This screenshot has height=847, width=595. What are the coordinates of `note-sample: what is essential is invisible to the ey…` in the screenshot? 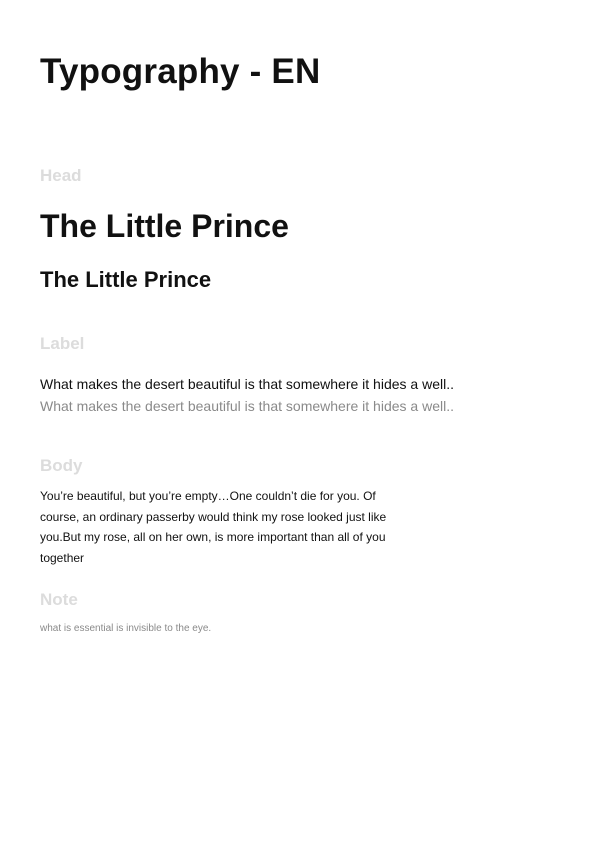 It's located at (126, 628).